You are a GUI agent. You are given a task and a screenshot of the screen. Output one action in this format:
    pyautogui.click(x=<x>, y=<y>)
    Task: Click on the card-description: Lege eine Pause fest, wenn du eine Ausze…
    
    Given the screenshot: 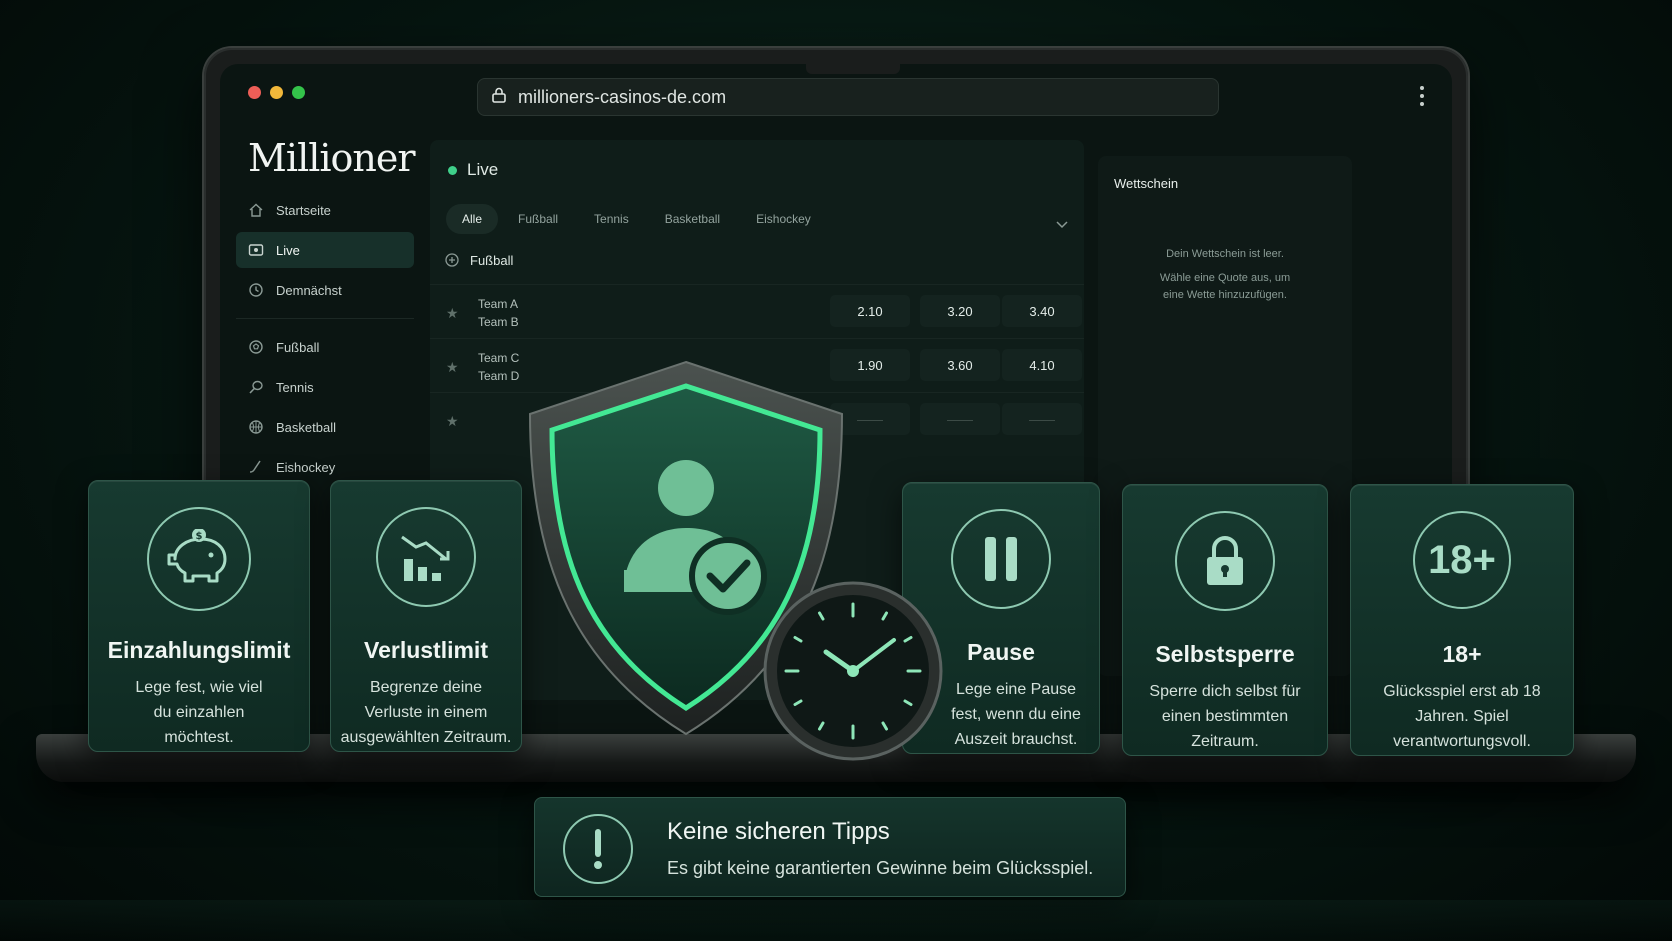 What is the action you would take?
    pyautogui.click(x=1016, y=714)
    